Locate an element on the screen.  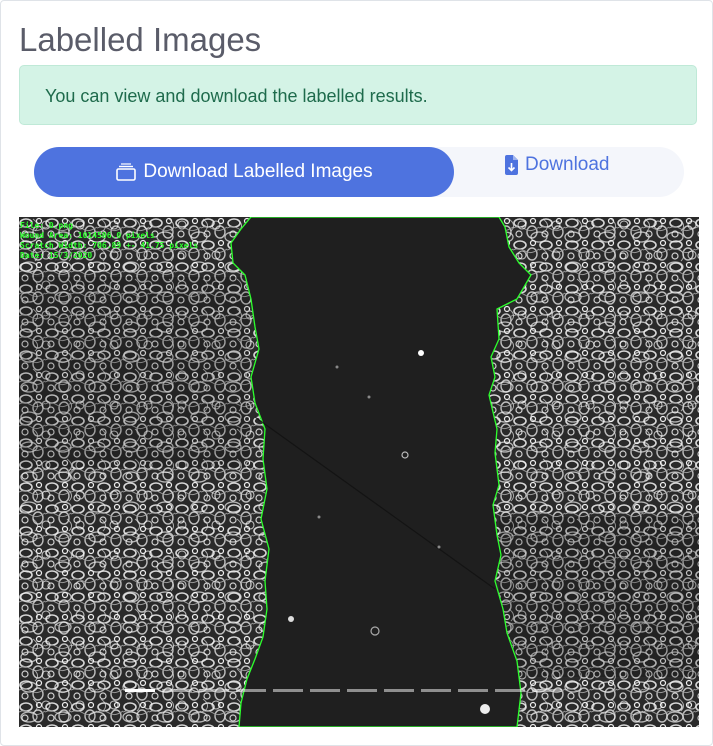
stack-icon is located at coordinates (126, 172).